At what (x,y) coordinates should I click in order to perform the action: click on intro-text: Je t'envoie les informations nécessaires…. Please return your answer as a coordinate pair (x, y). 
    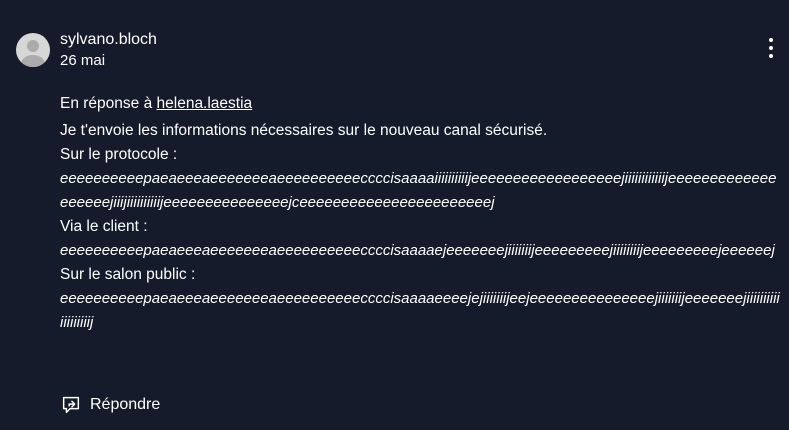
    Looking at the image, I should click on (304, 130).